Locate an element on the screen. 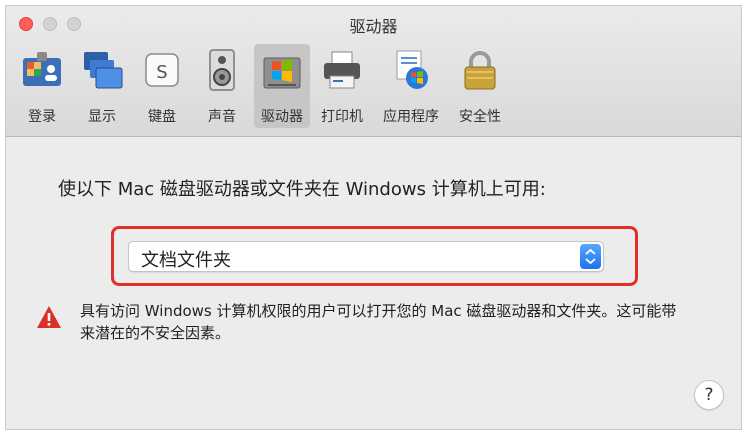 The width and height of the screenshot is (747, 435). tab-keyboard: S 键盘 is located at coordinates (162, 86).